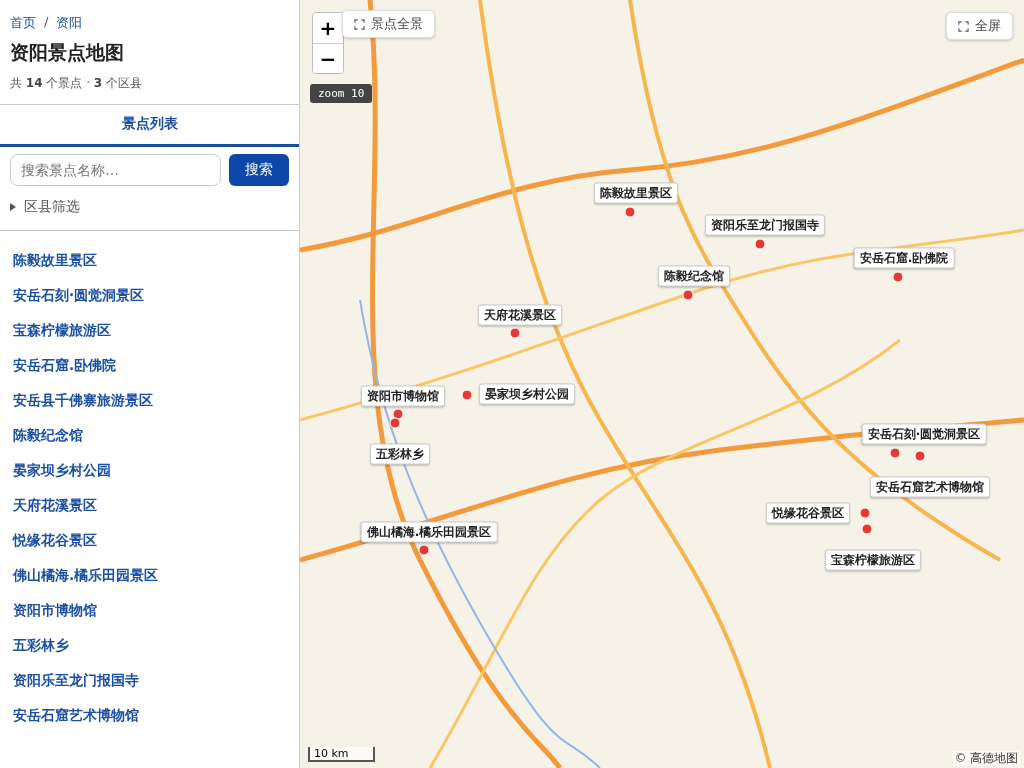  What do you see at coordinates (388, 24) in the screenshot?
I see `overview-button: 景点全景` at bounding box center [388, 24].